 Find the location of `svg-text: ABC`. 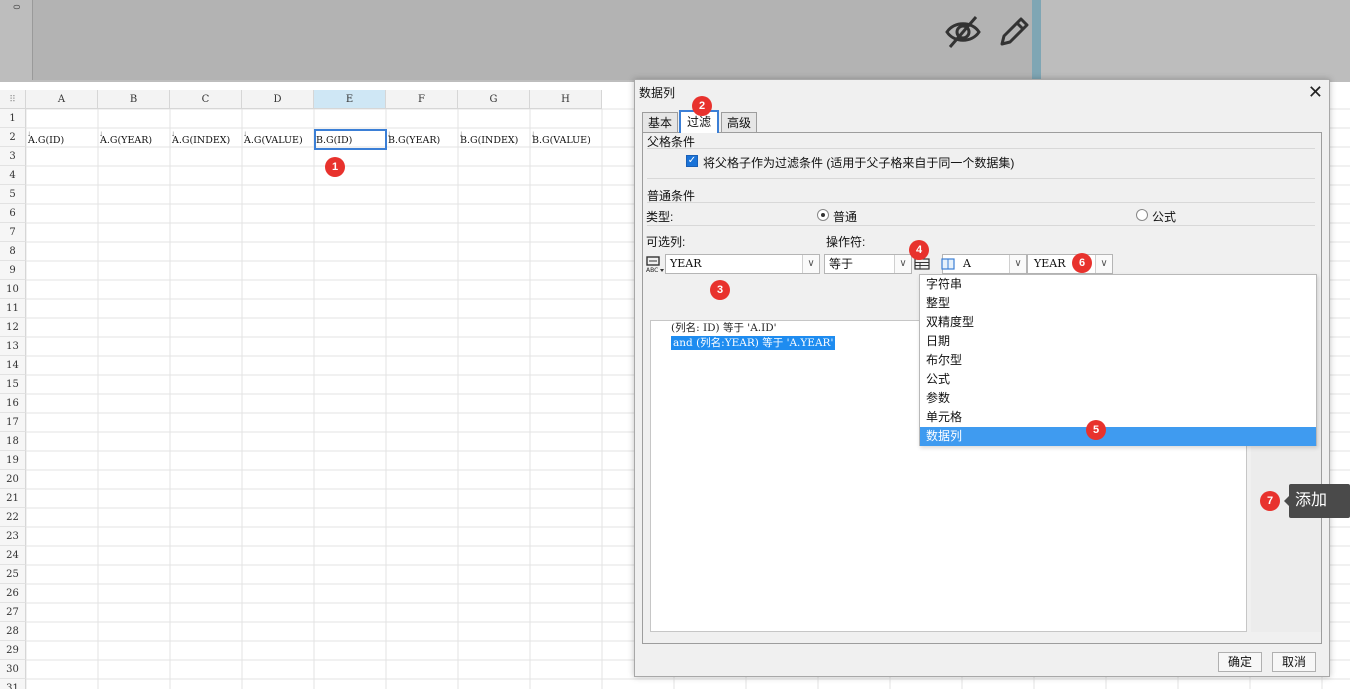

svg-text: ABC is located at coordinates (652, 270).